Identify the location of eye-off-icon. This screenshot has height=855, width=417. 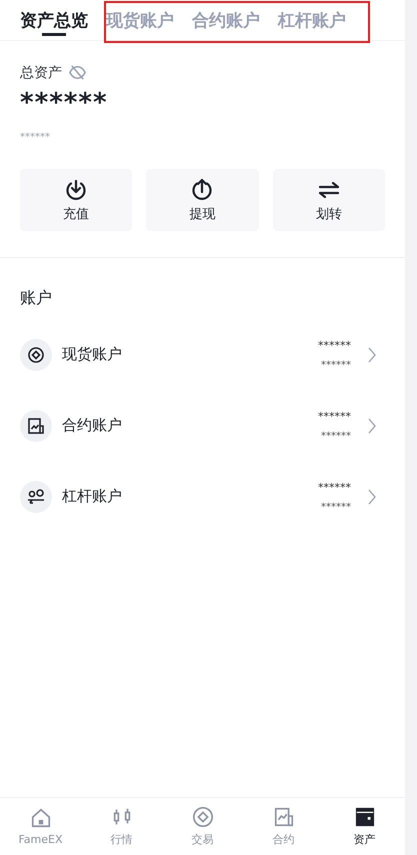
(77, 72).